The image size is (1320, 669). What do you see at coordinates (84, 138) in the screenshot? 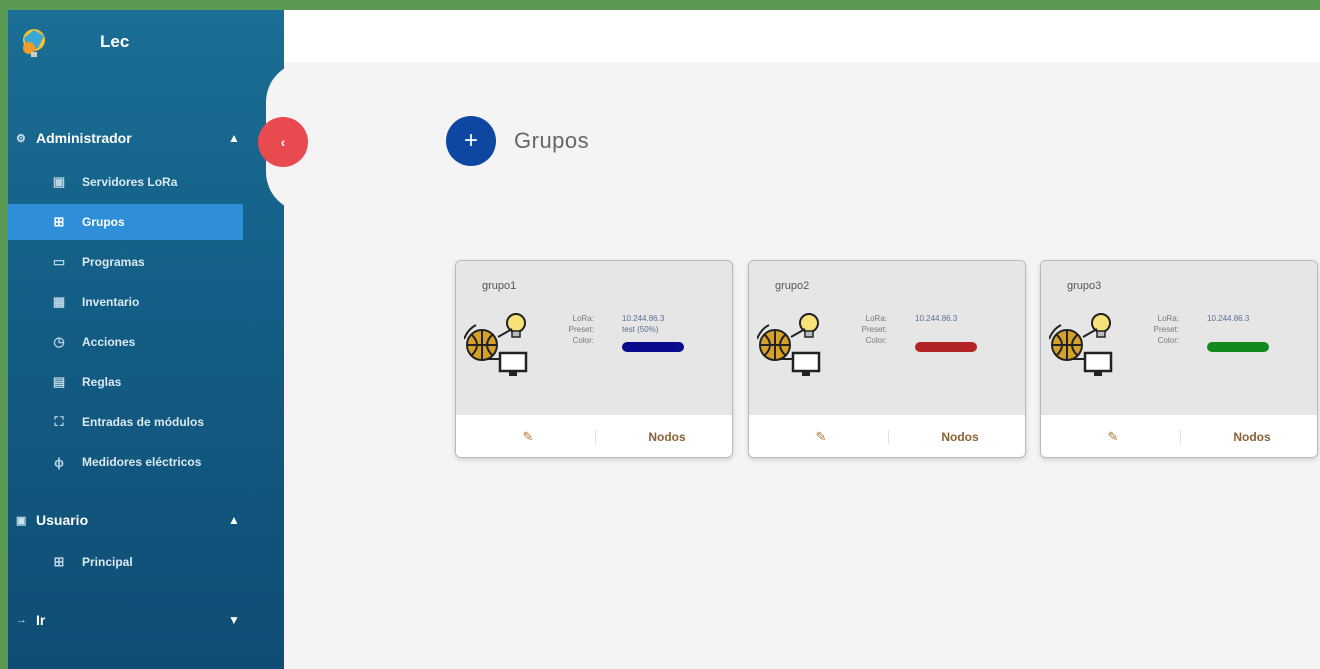
I see `section-label: Administrador` at bounding box center [84, 138].